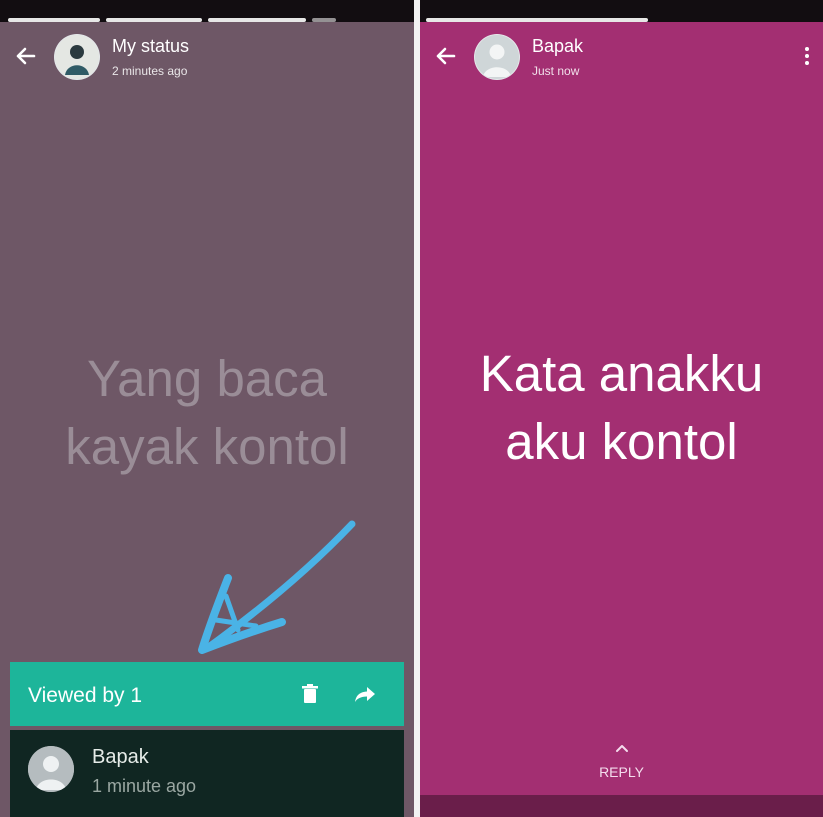 Image resolution: width=823 pixels, height=817 pixels. Describe the element at coordinates (807, 56) in the screenshot. I see `more-options-icon` at that location.